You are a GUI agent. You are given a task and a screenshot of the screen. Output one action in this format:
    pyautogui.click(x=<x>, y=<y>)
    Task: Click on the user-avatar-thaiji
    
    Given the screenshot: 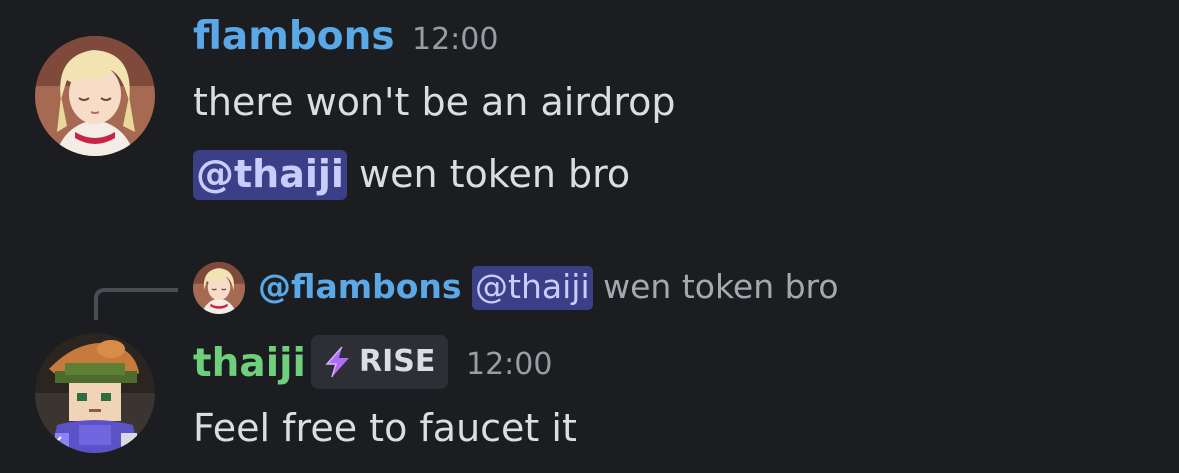 What is the action you would take?
    pyautogui.click(x=95, y=393)
    